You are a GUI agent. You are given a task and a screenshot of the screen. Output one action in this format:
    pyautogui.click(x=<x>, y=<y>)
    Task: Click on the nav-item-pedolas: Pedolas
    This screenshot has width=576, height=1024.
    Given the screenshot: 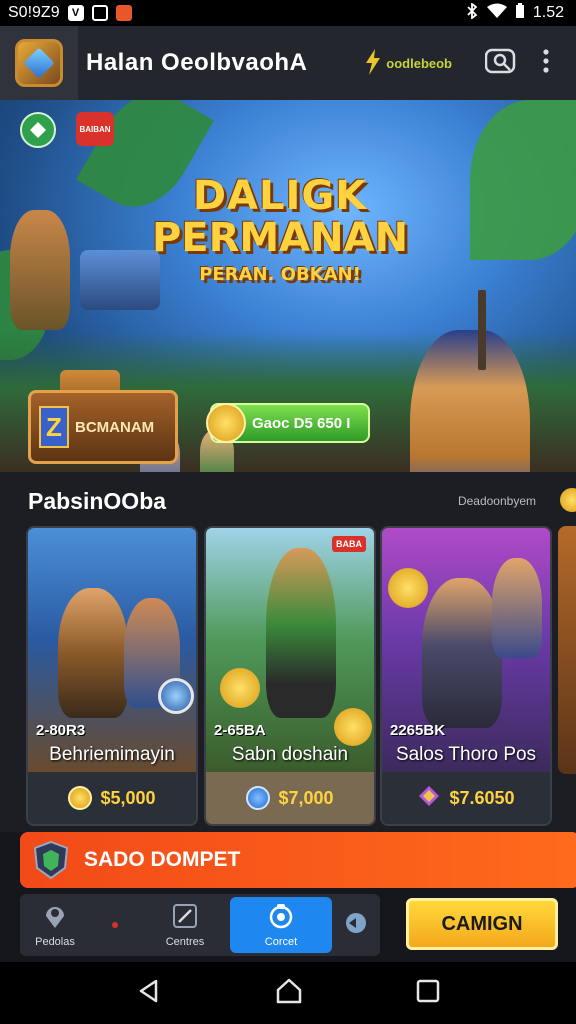 What is the action you would take?
    pyautogui.click(x=55, y=925)
    